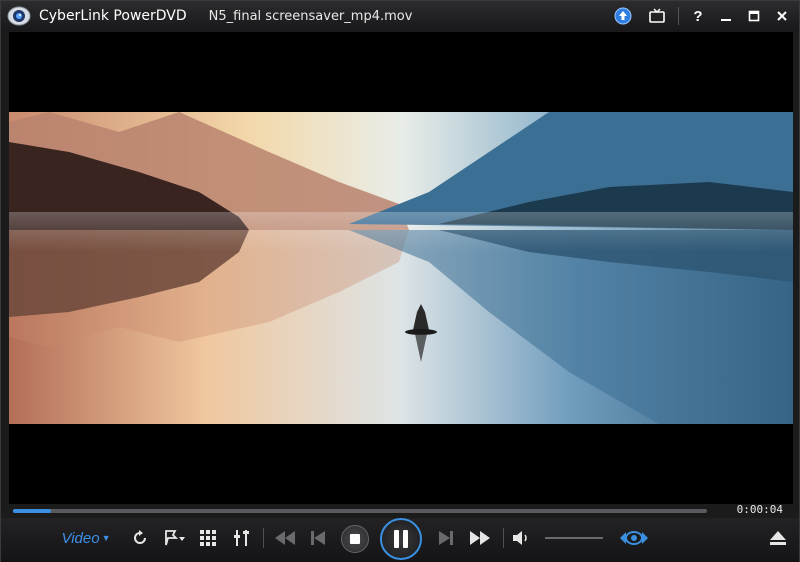 Image resolution: width=800 pixels, height=562 pixels. I want to click on stop-icon, so click(355, 539).